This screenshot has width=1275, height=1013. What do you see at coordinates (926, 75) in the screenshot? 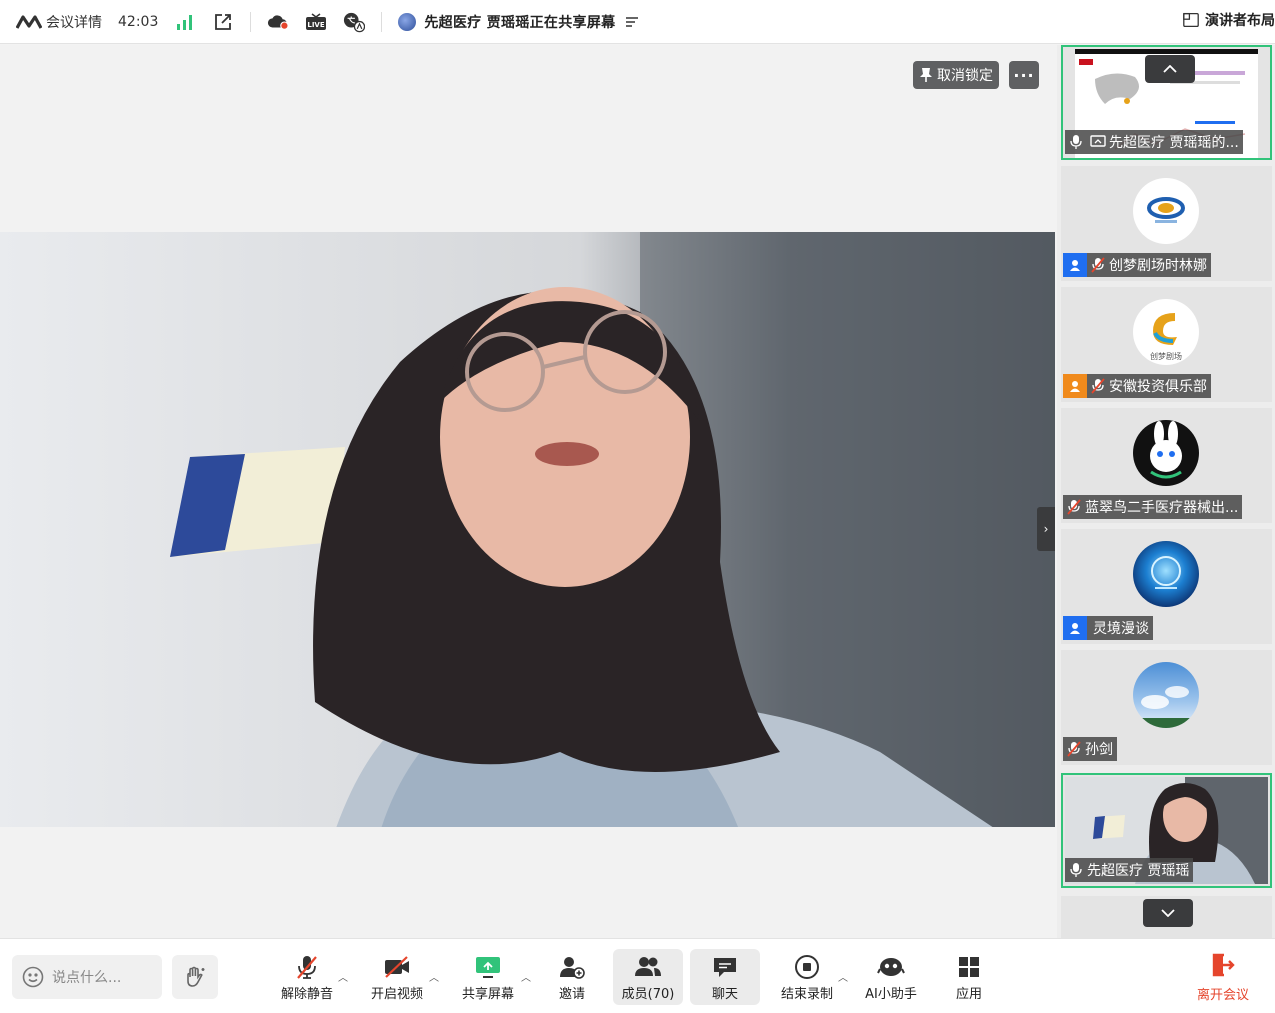
I see `pin-icon` at bounding box center [926, 75].